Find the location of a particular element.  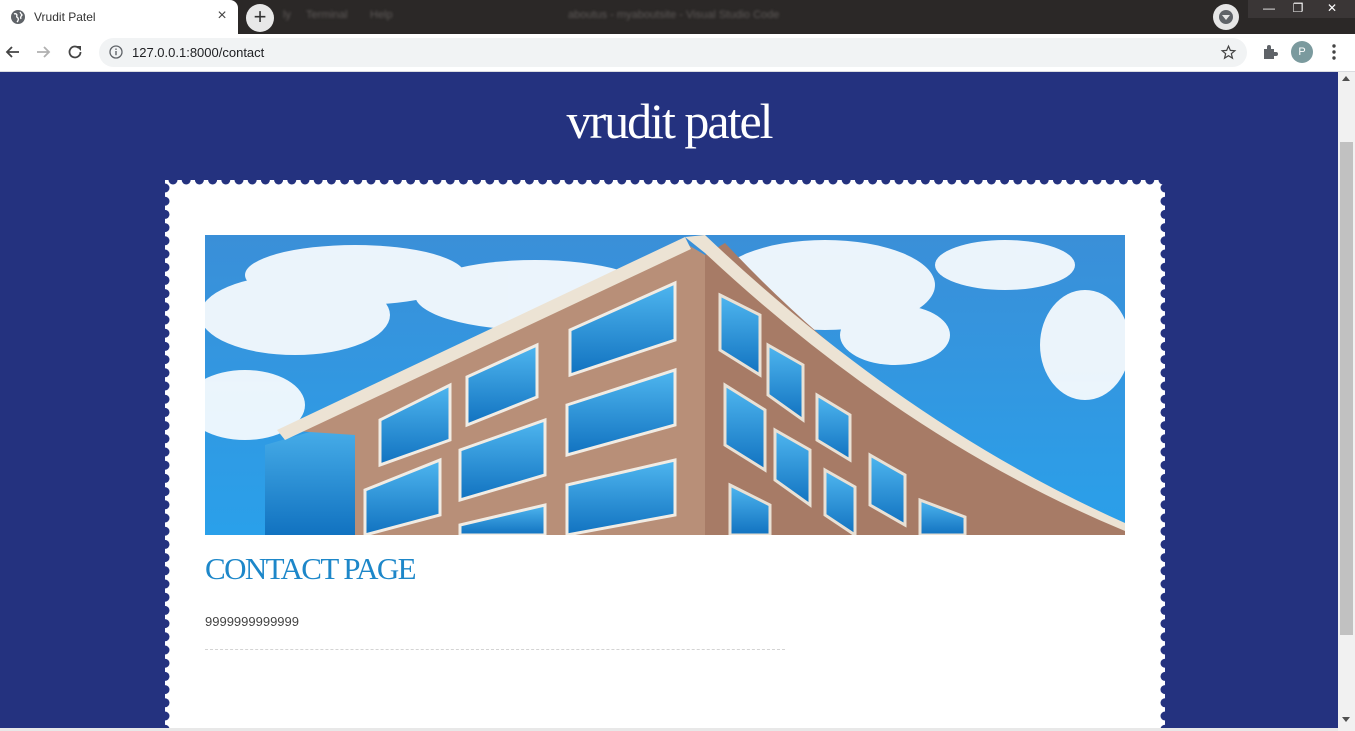

scroll-down-arrow-icon is located at coordinates (1346, 719).